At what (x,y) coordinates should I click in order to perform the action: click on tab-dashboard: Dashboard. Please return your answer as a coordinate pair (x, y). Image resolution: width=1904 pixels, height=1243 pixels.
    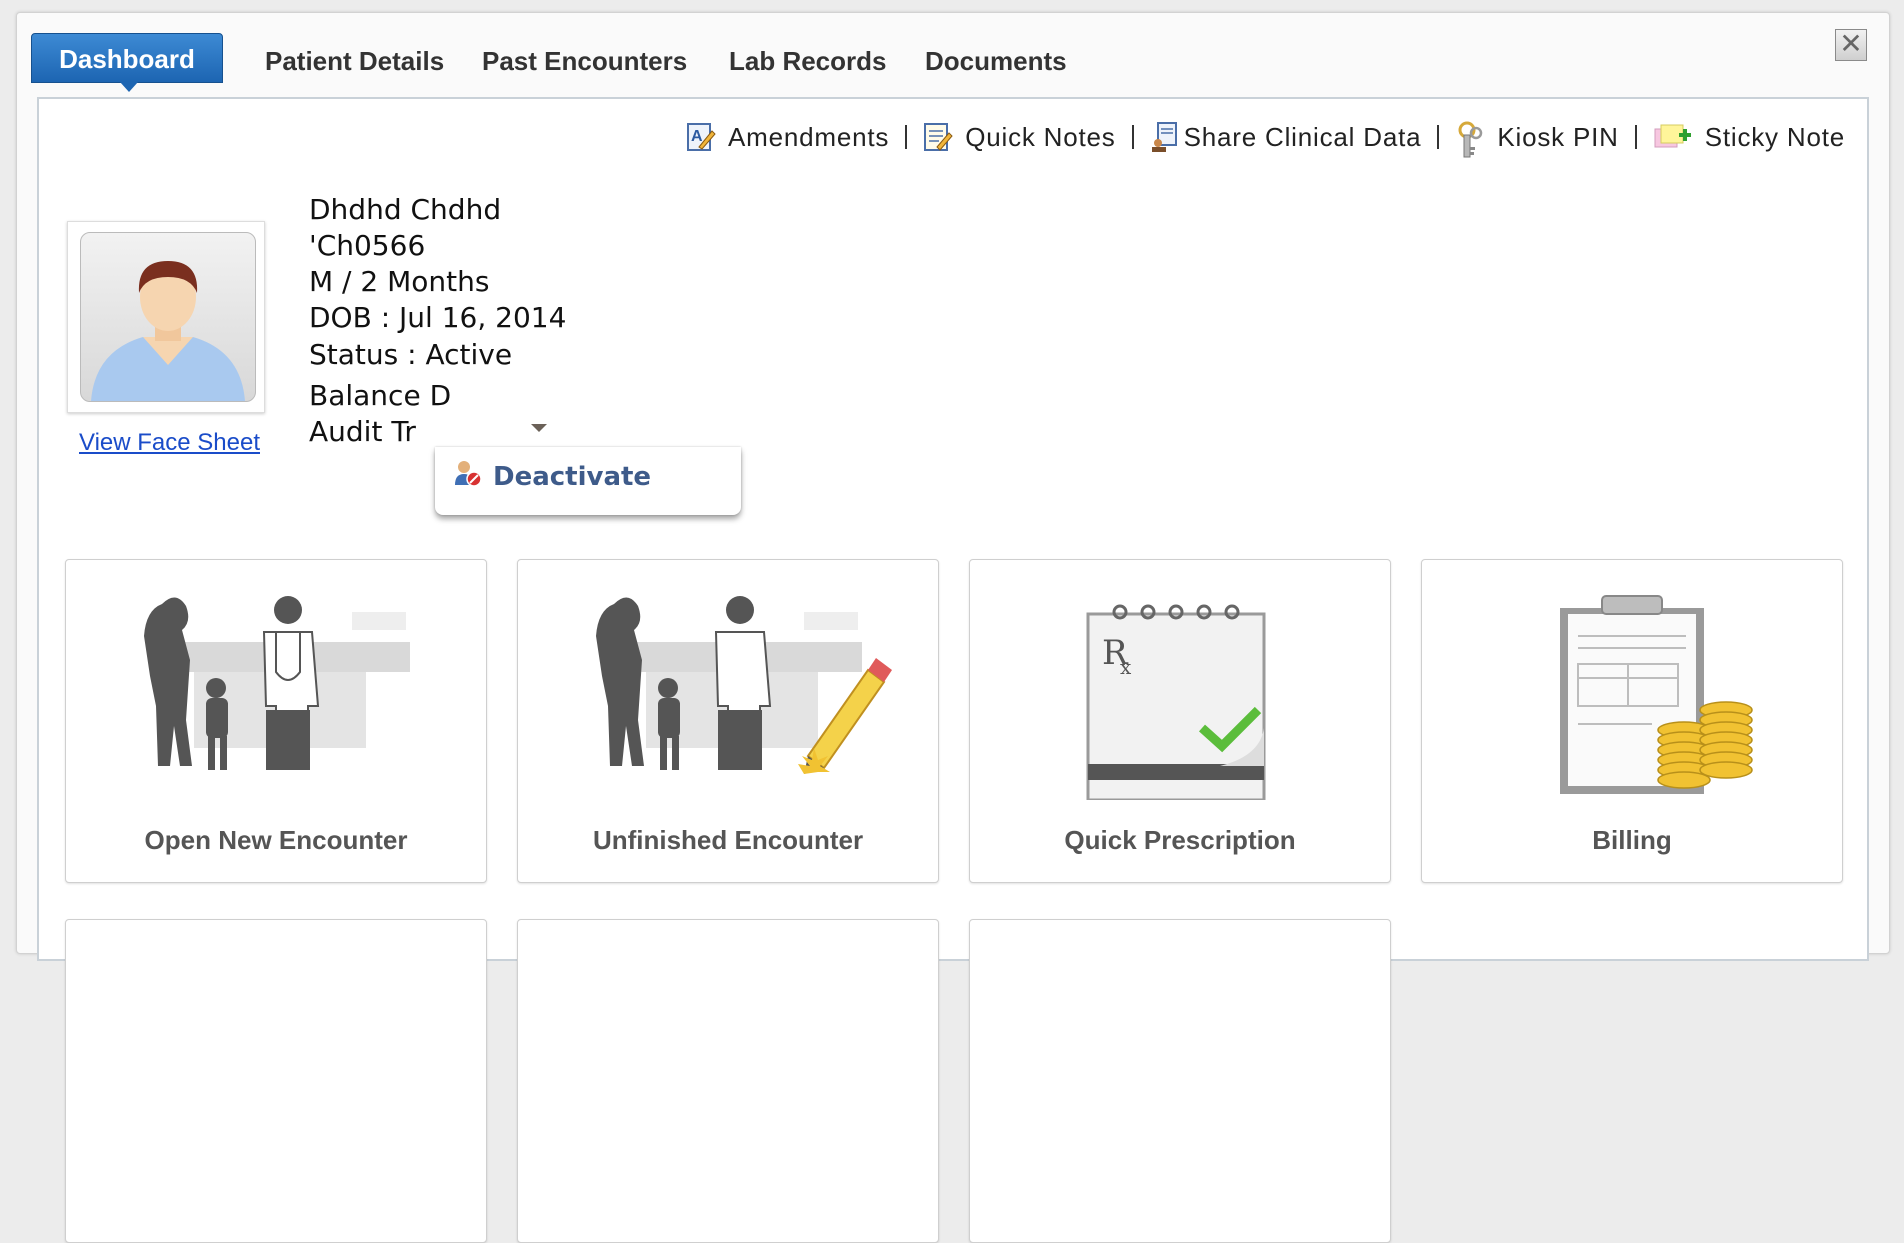
    Looking at the image, I should click on (127, 62).